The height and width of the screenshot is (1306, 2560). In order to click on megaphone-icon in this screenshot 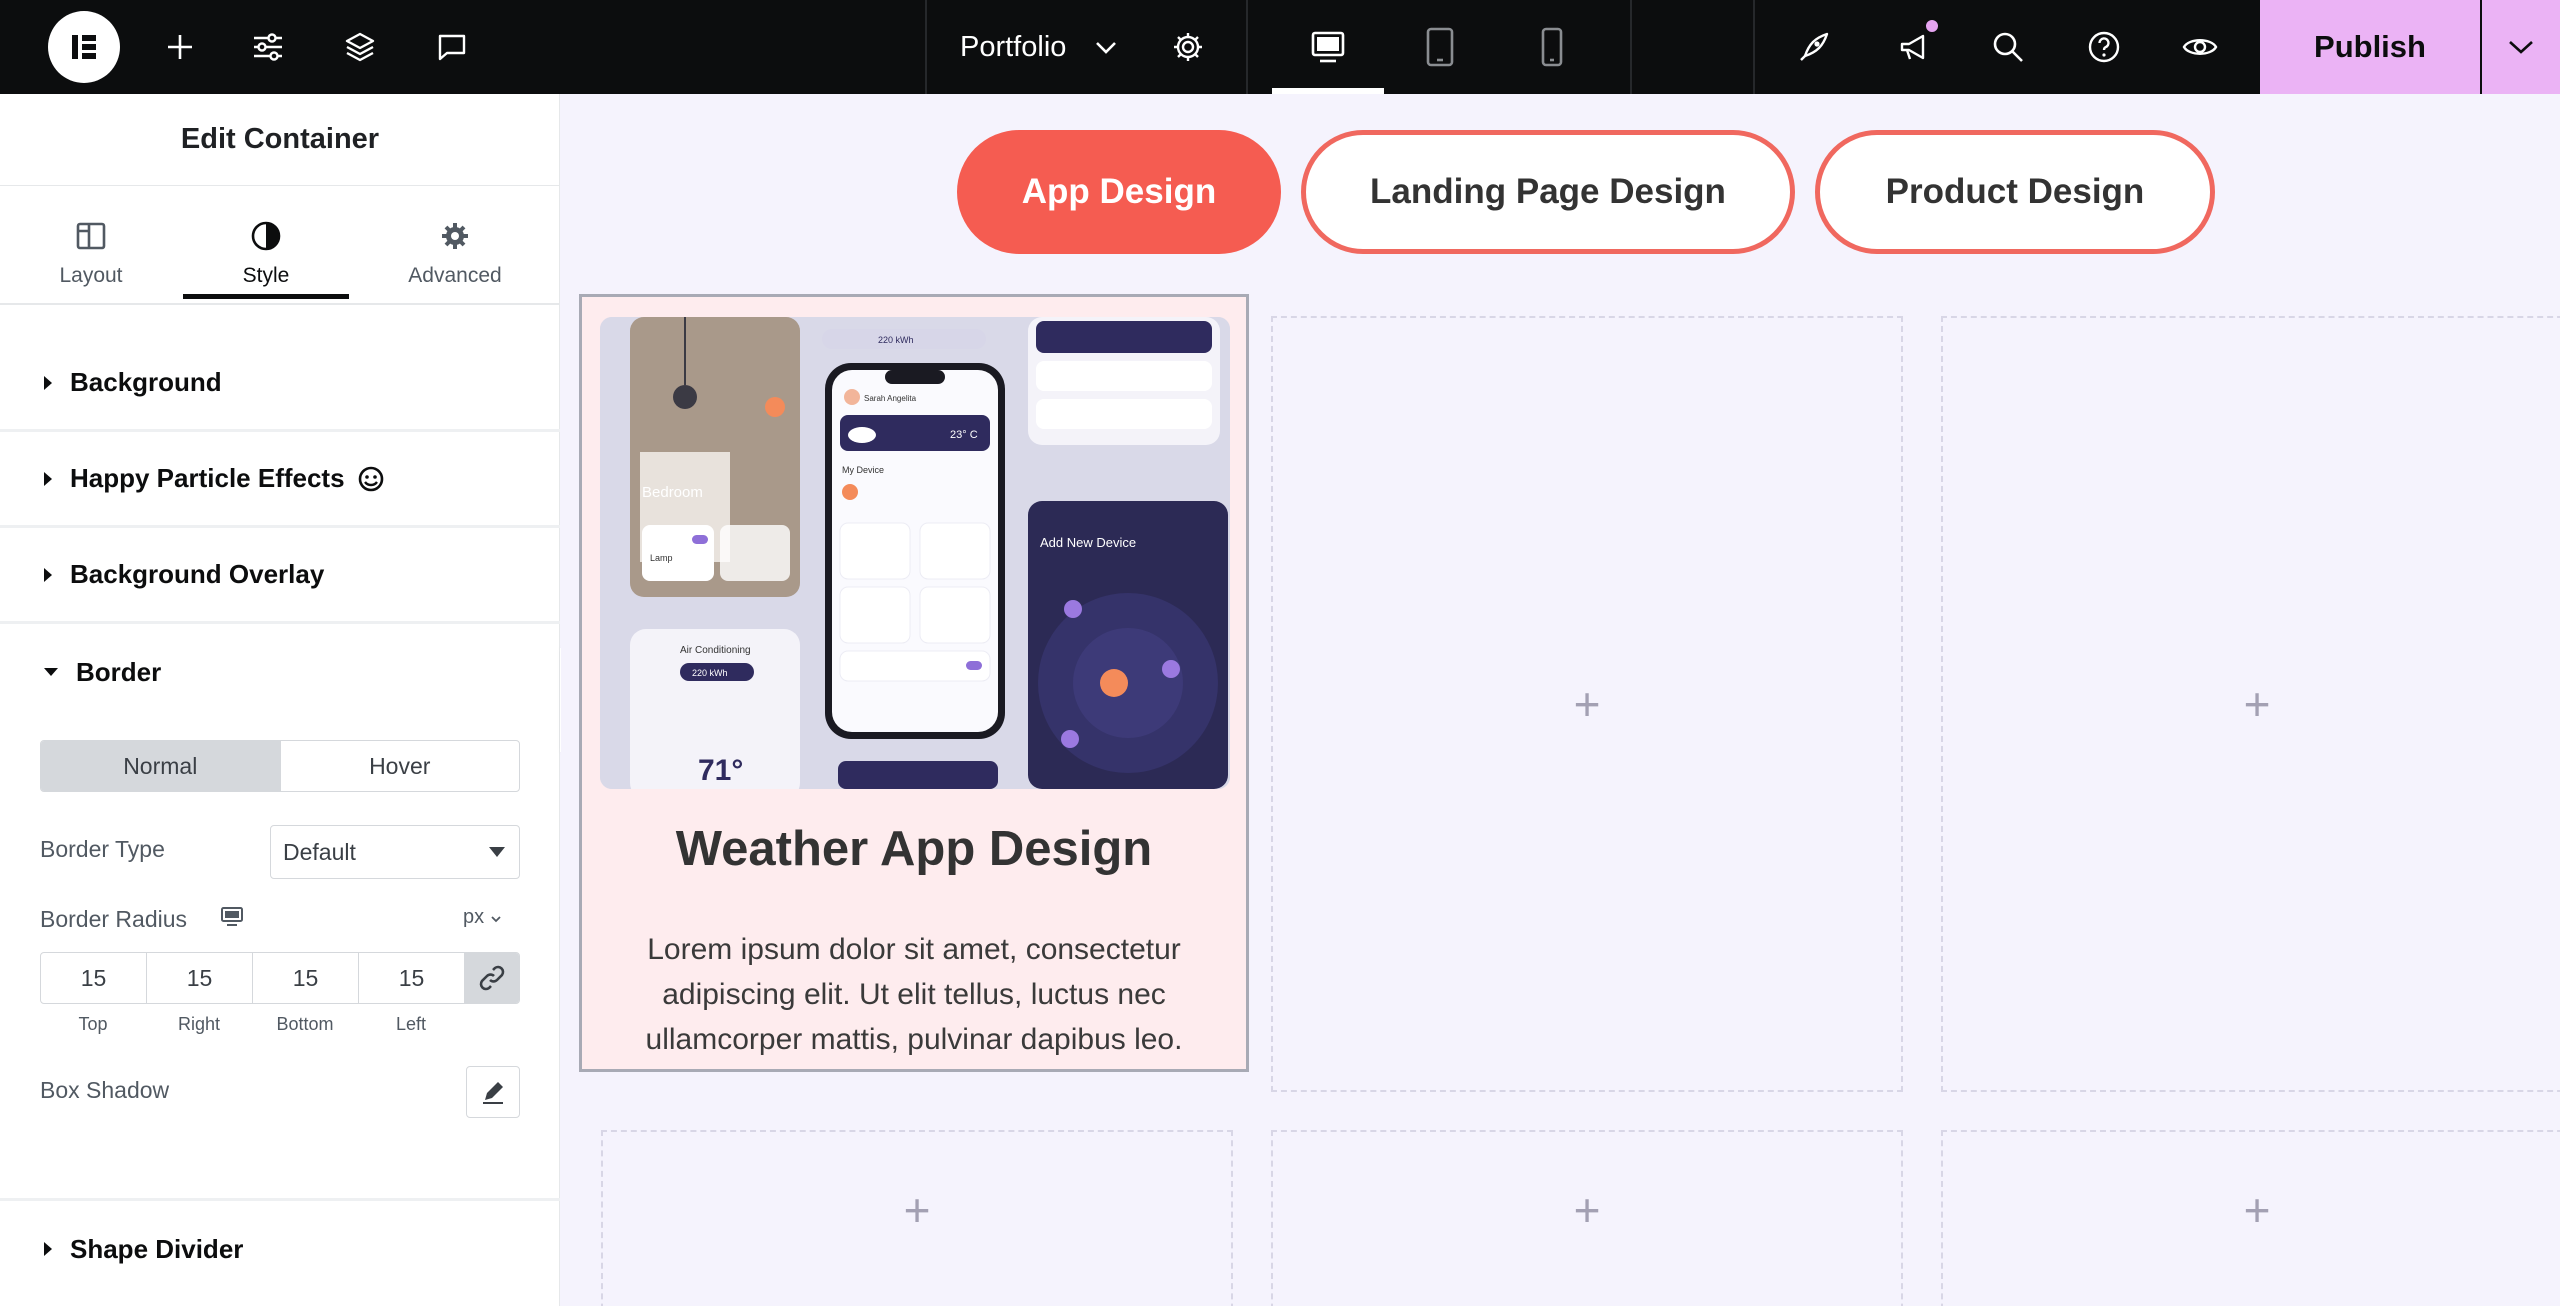, I will do `click(1914, 47)`.